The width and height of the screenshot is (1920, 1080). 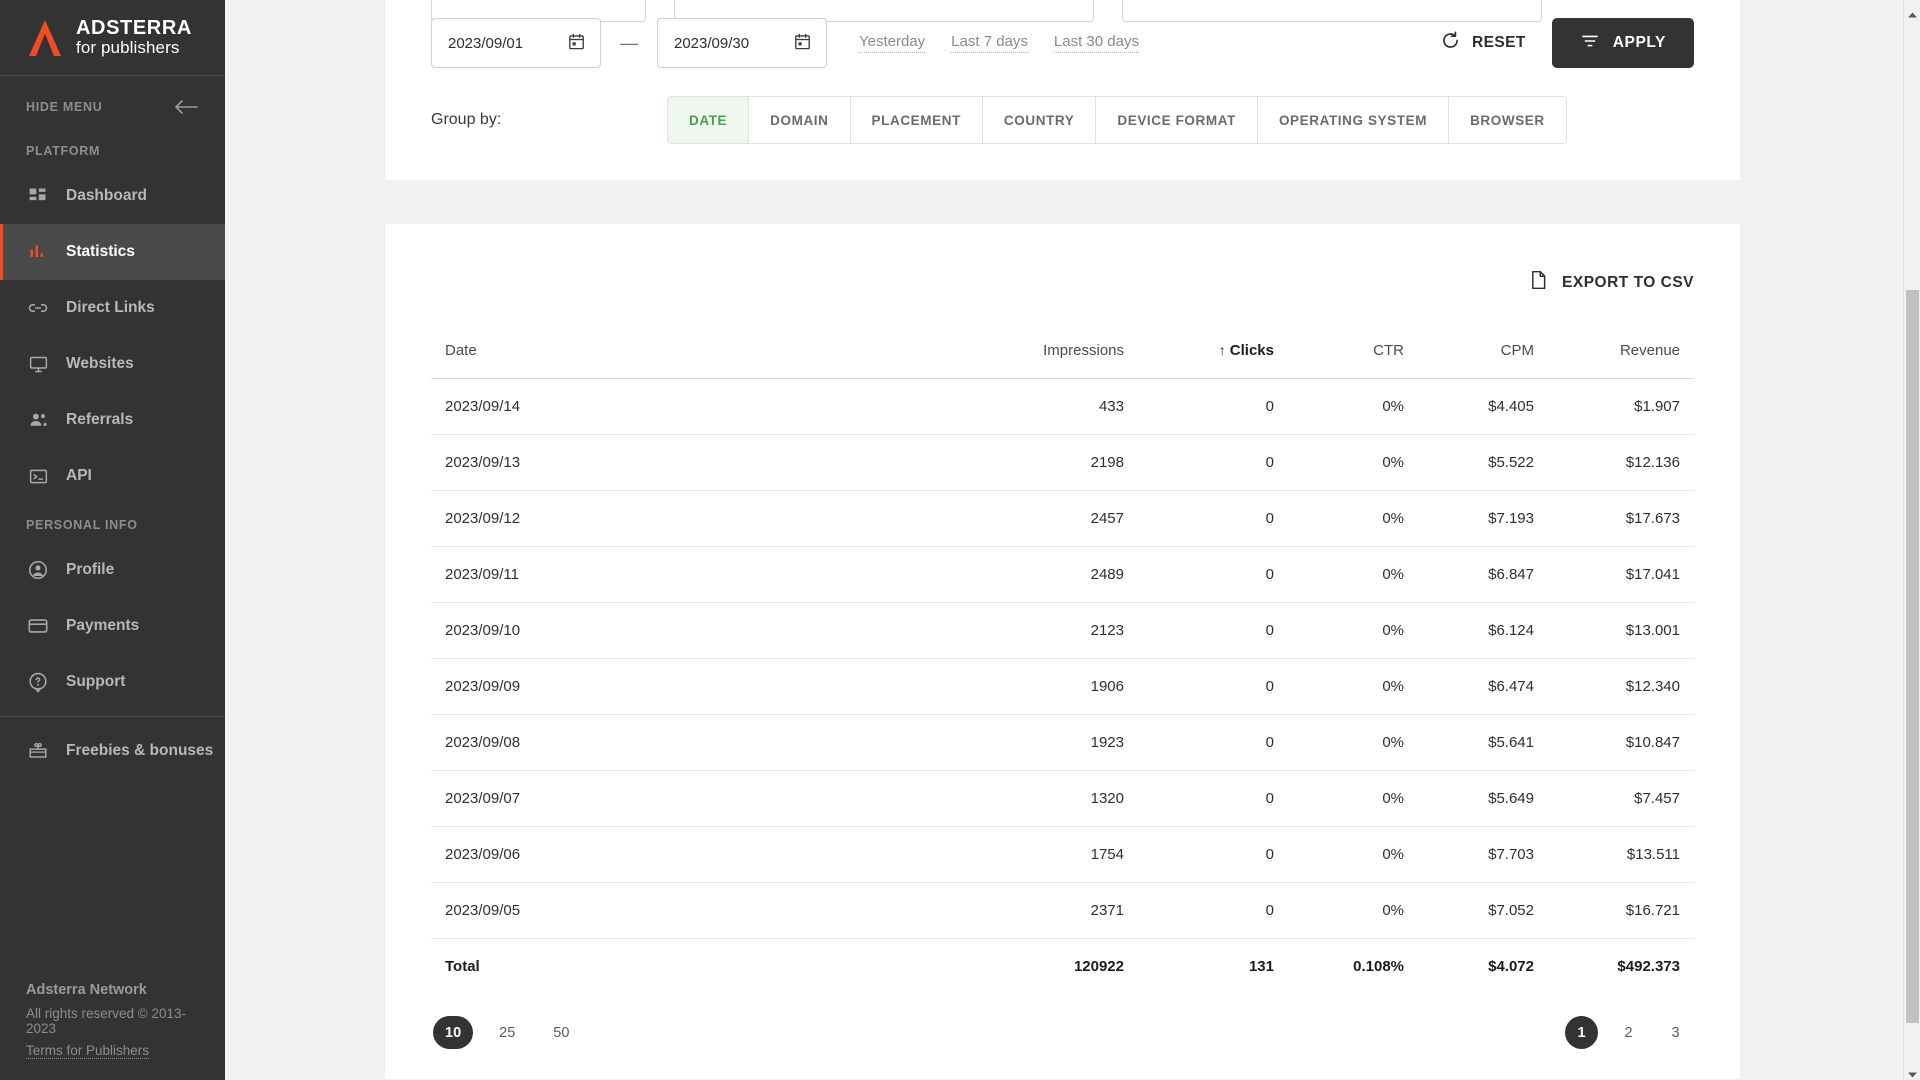 I want to click on tab-domain: DOMAIN, so click(x=800, y=120).